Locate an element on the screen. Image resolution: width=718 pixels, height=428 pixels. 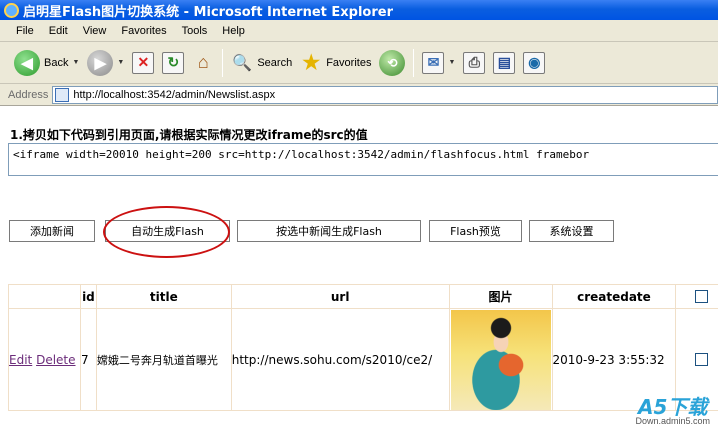
history-button: ⟲ is located at coordinates (392, 62).